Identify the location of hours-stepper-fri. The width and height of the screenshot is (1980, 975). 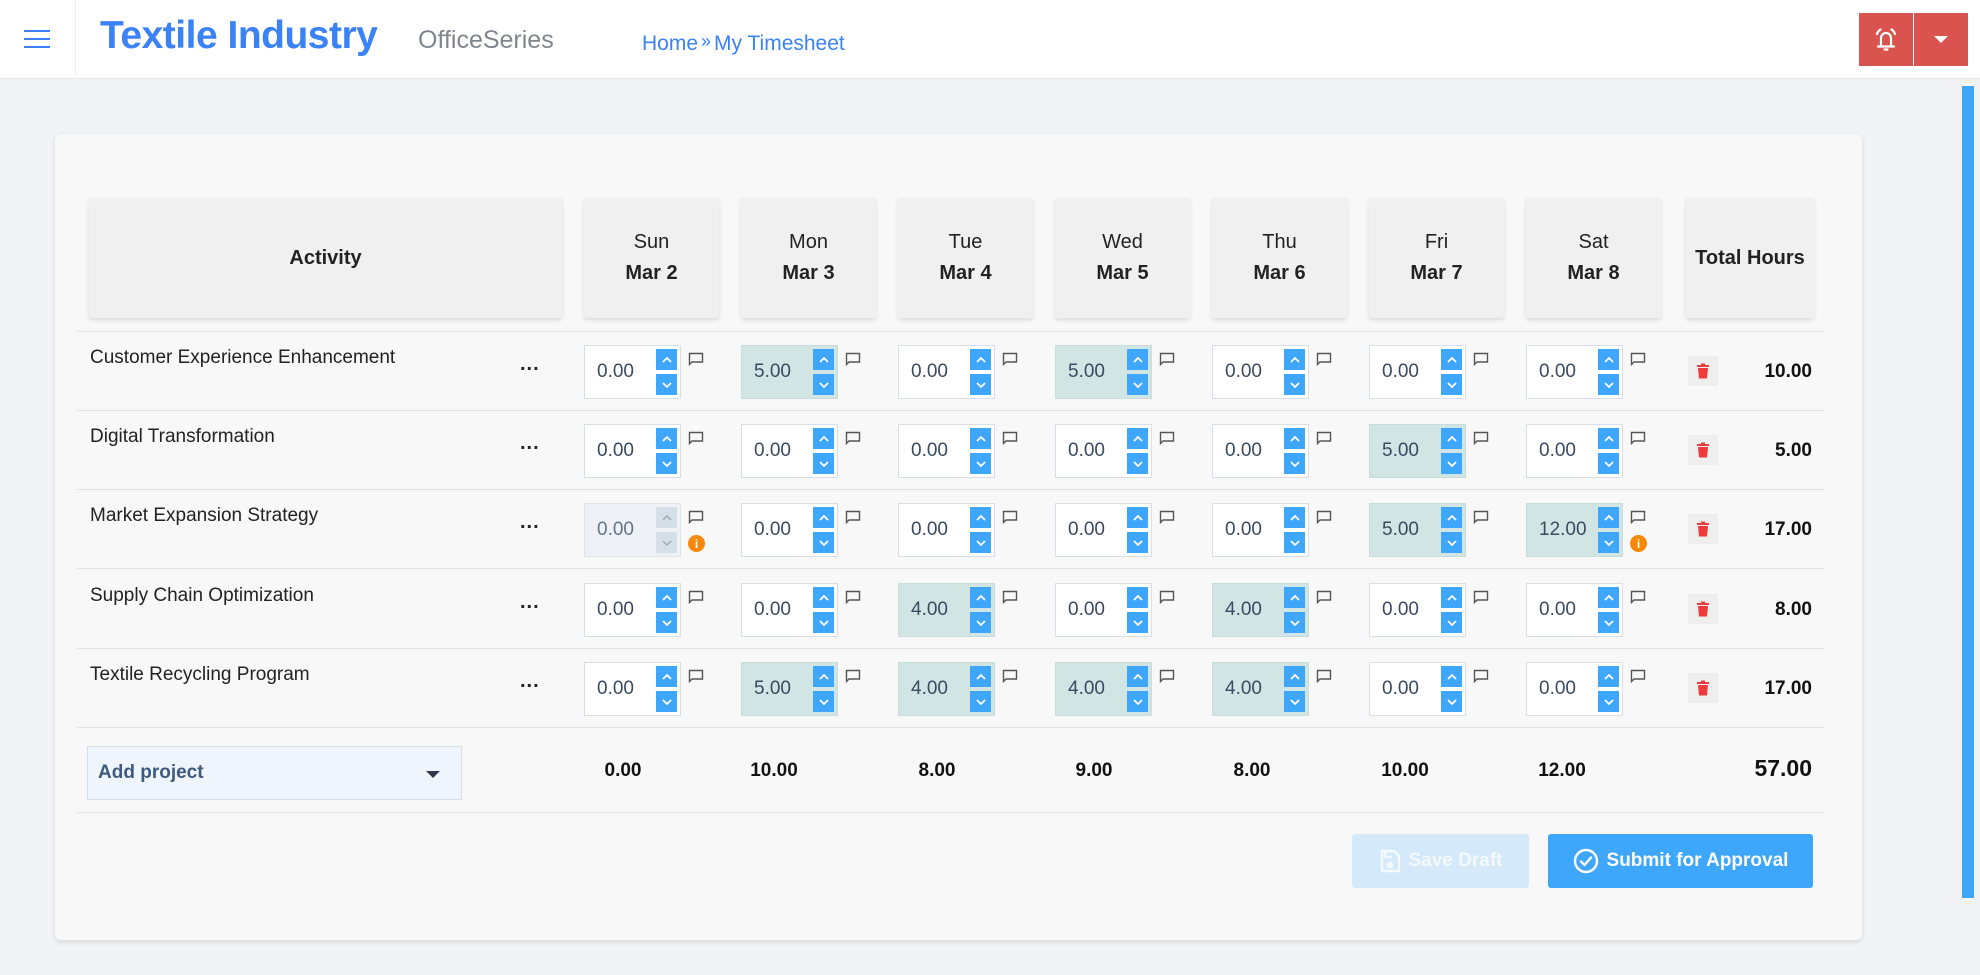
(1417, 610).